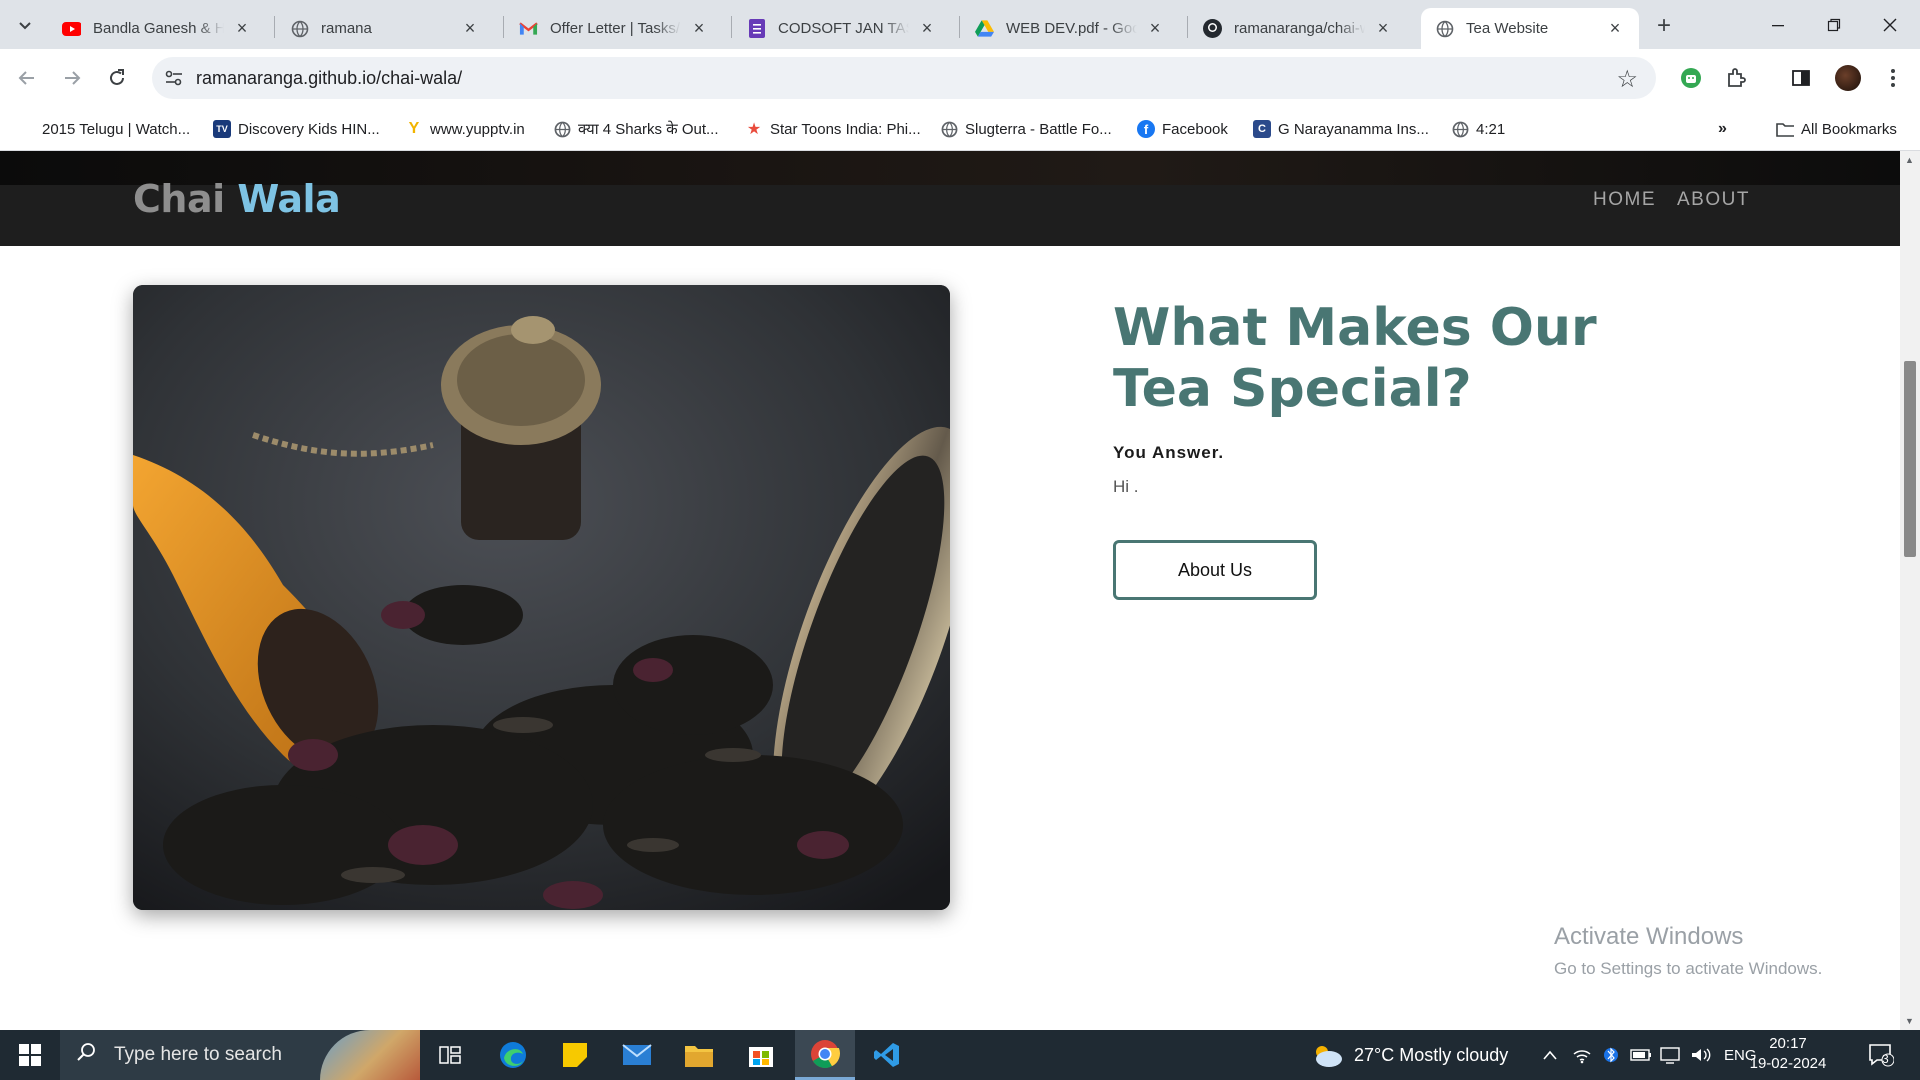 The image size is (1920, 1080). Describe the element at coordinates (1355, 358) in the screenshot. I see `section-title: What Makes Our Tea Special?` at that location.